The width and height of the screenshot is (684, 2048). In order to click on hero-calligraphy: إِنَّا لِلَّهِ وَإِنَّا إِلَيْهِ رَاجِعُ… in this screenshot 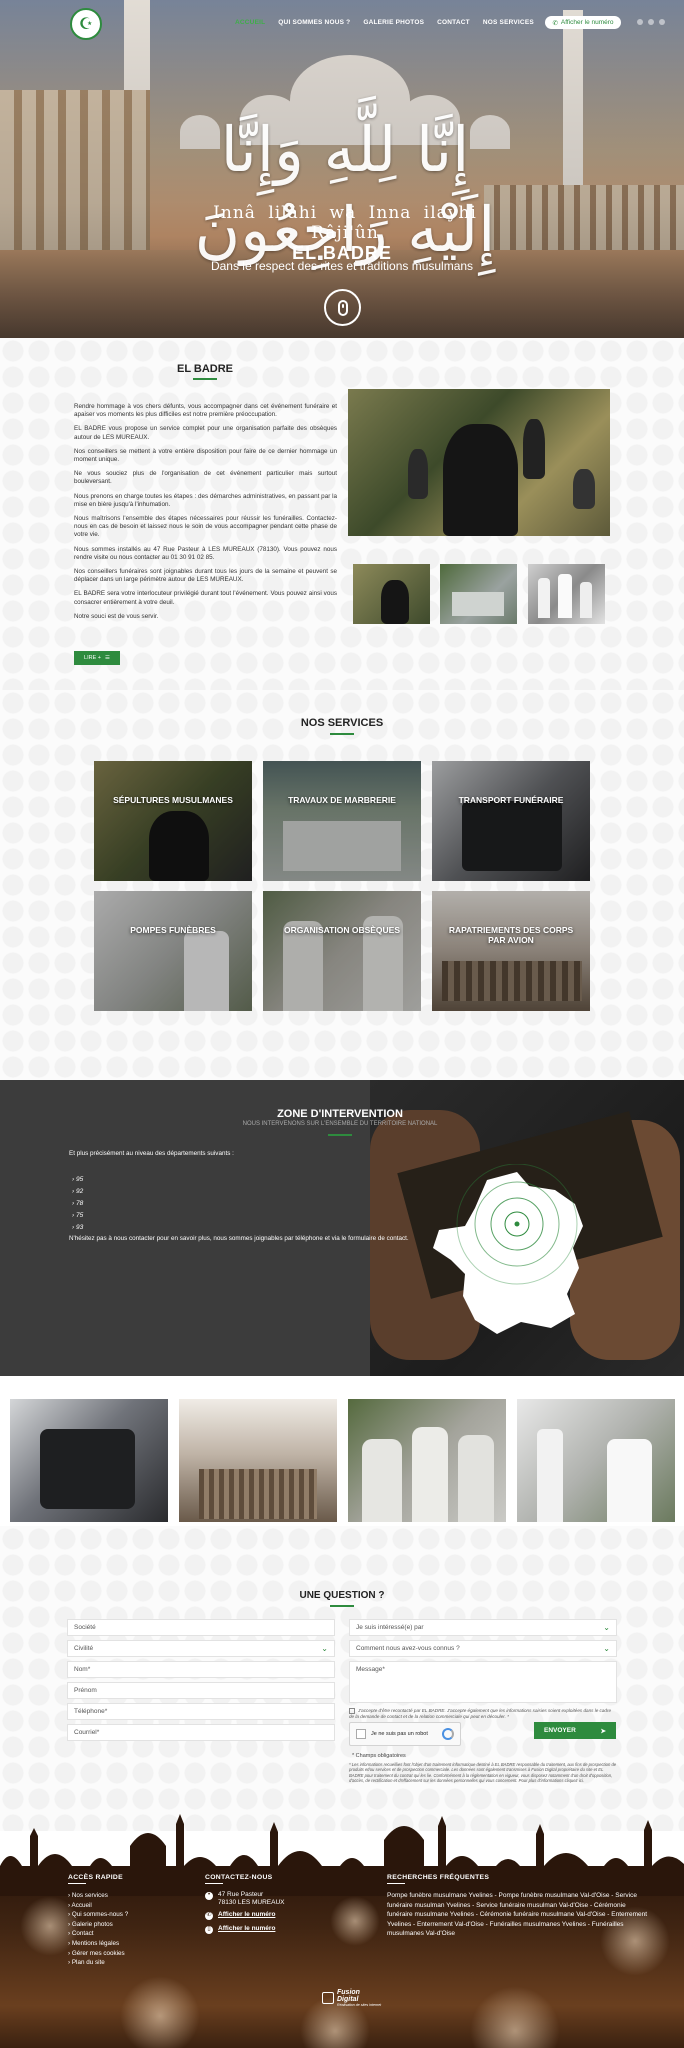, I will do `click(347, 189)`.